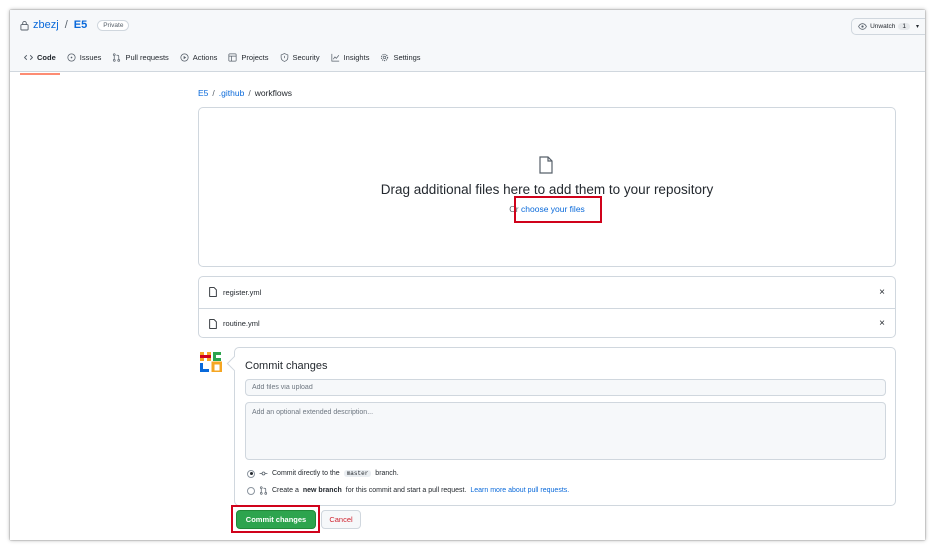 This screenshot has height=550, width=935. I want to click on repo-title: zbezj / E5 Private, so click(75, 25).